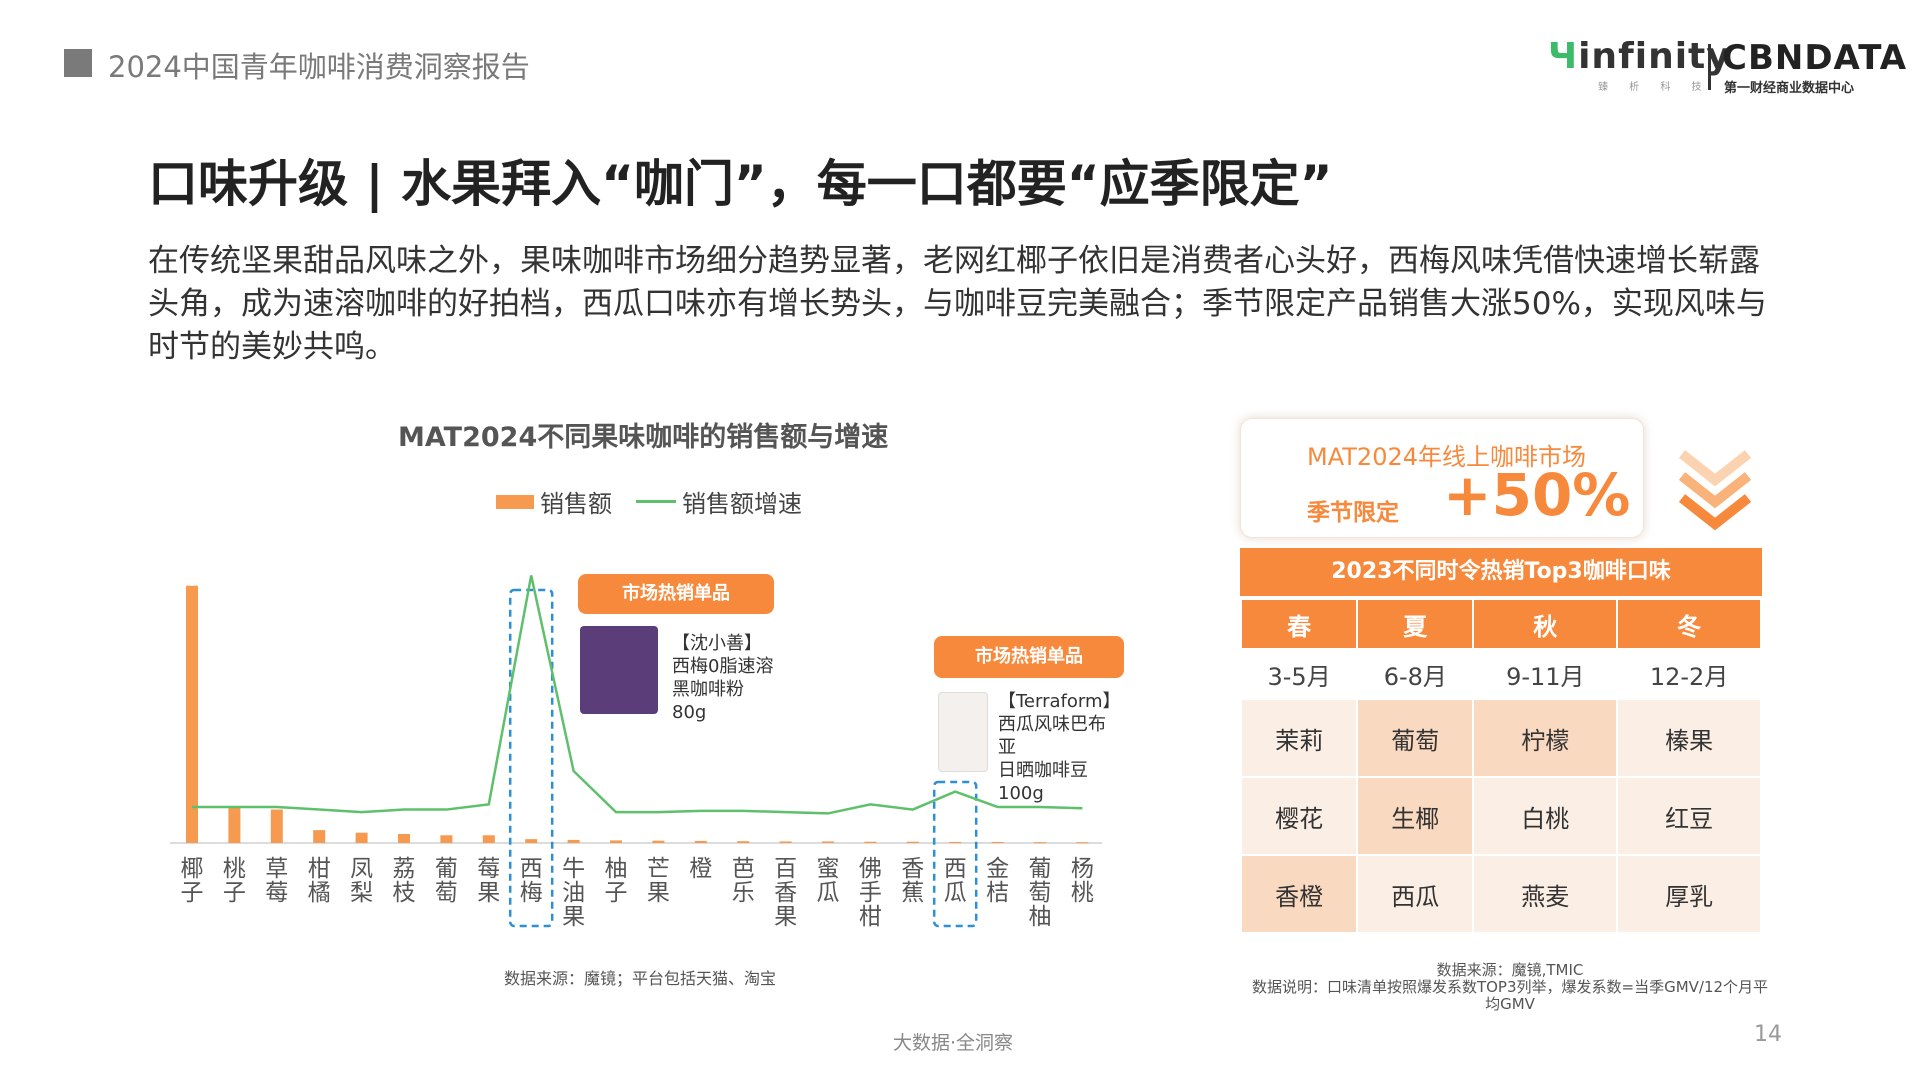 The width and height of the screenshot is (1920, 1080). Describe the element at coordinates (1537, 495) in the screenshot. I see `growth-value: +50%` at that location.